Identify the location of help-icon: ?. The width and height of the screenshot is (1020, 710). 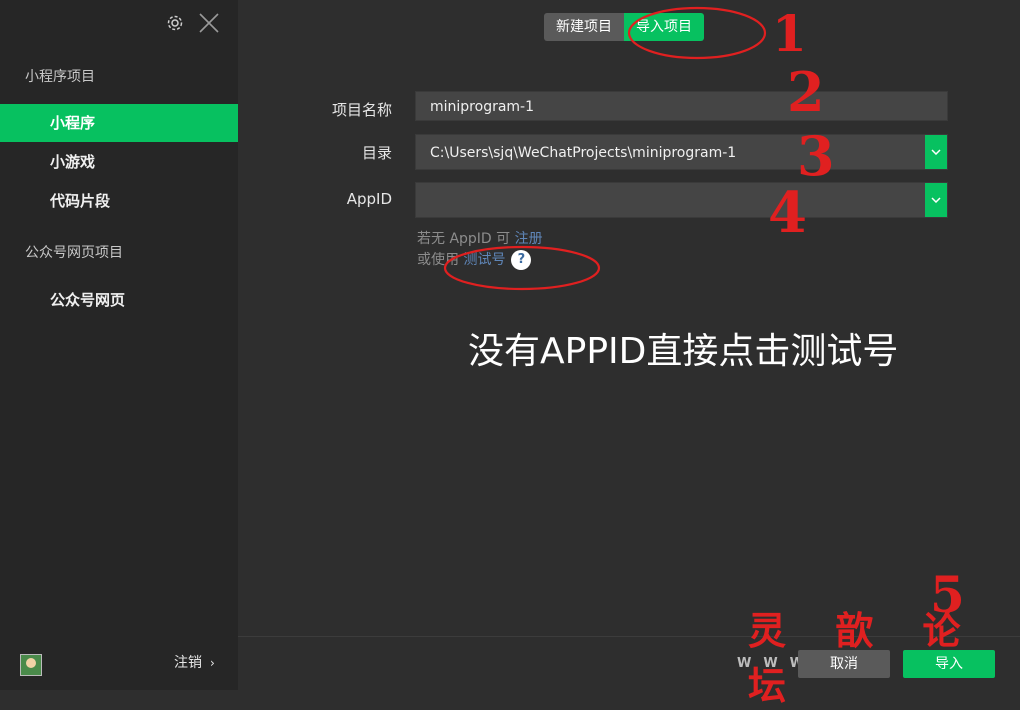
(521, 260).